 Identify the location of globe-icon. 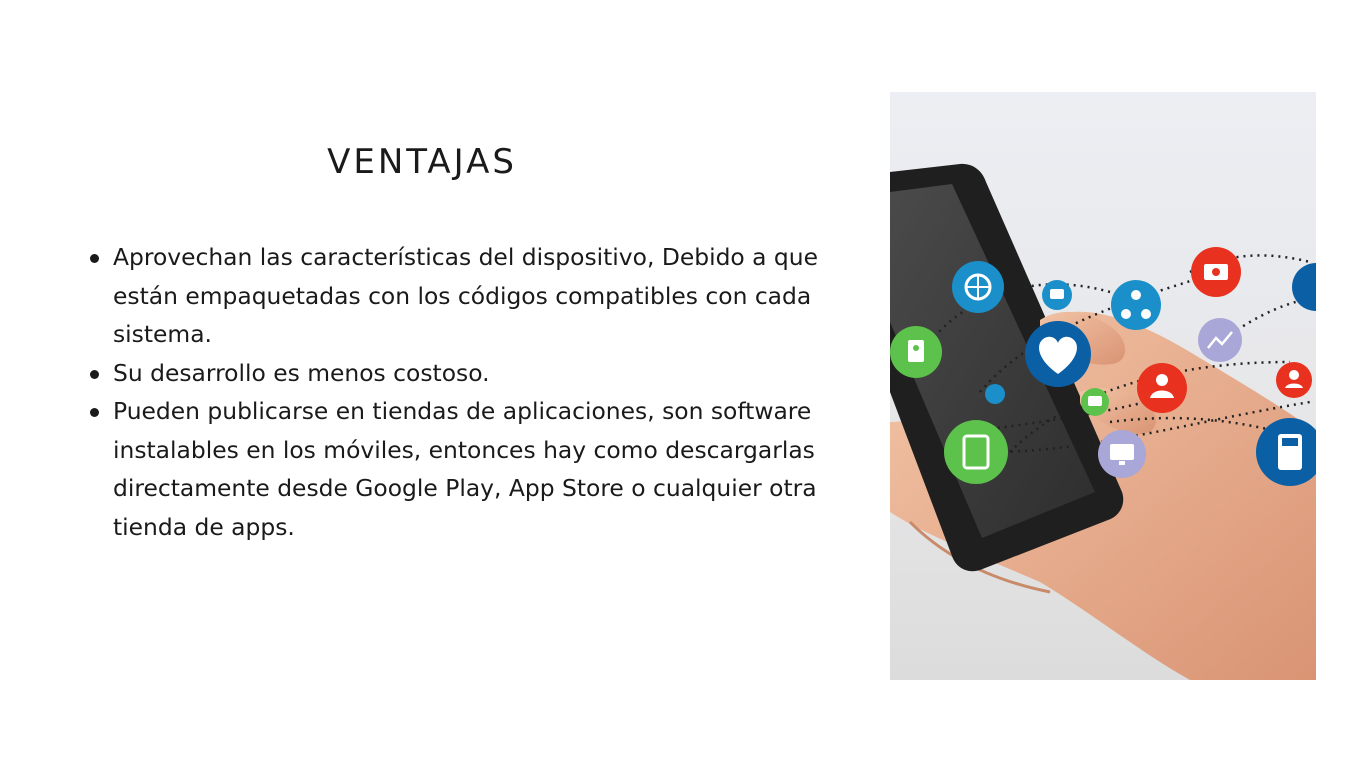
(978, 287).